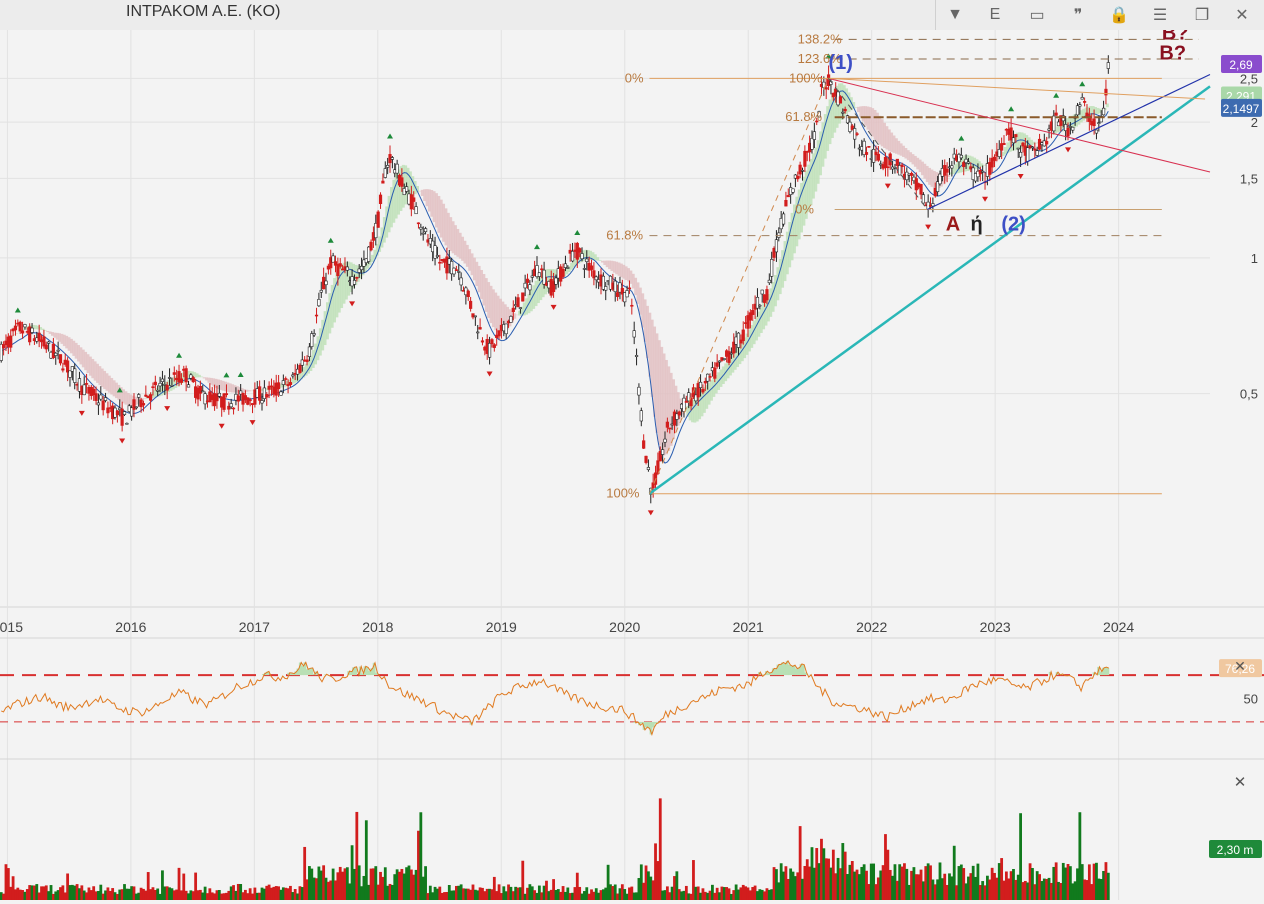 Image resolution: width=1264 pixels, height=904 pixels. What do you see at coordinates (1240, 667) in the screenshot?
I see `rsi-close-icon: ✕` at bounding box center [1240, 667].